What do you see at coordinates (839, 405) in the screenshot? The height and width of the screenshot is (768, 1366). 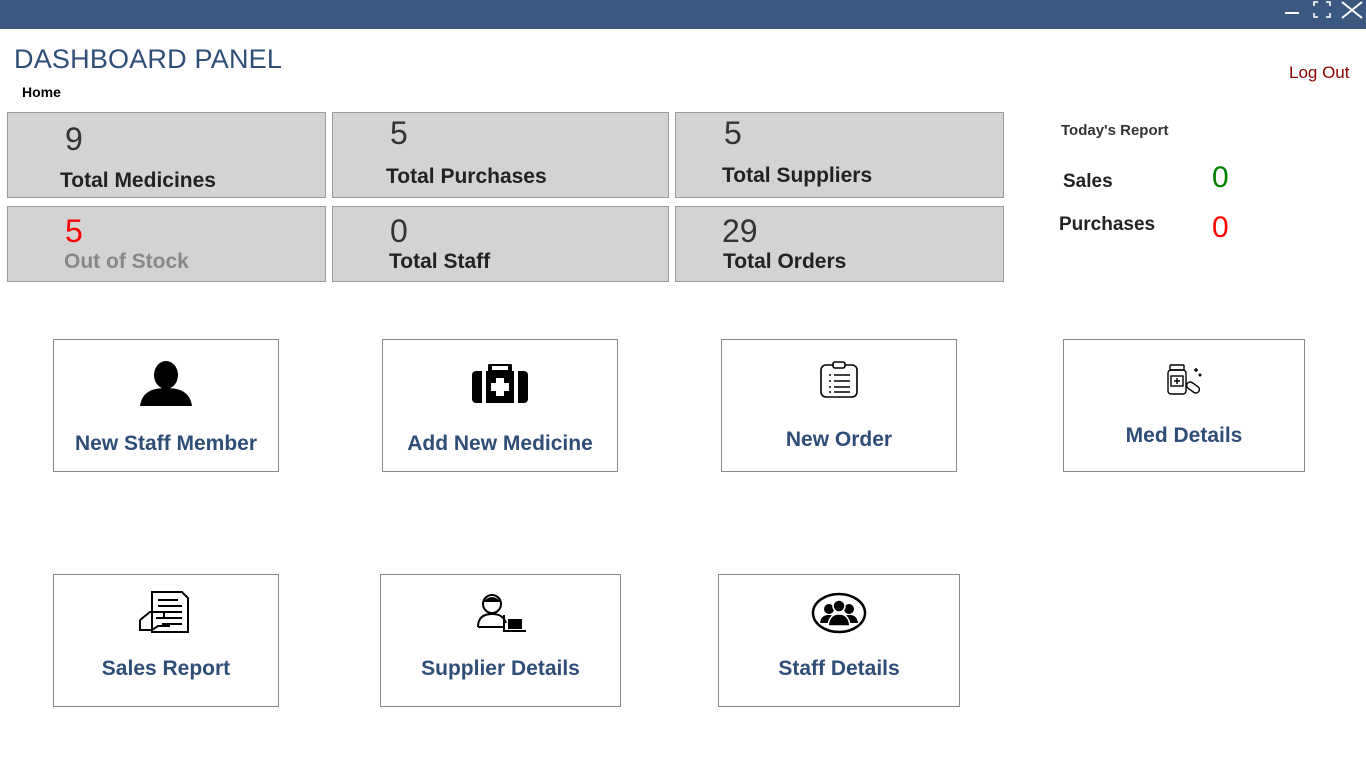 I see `new-order-button: New Order` at bounding box center [839, 405].